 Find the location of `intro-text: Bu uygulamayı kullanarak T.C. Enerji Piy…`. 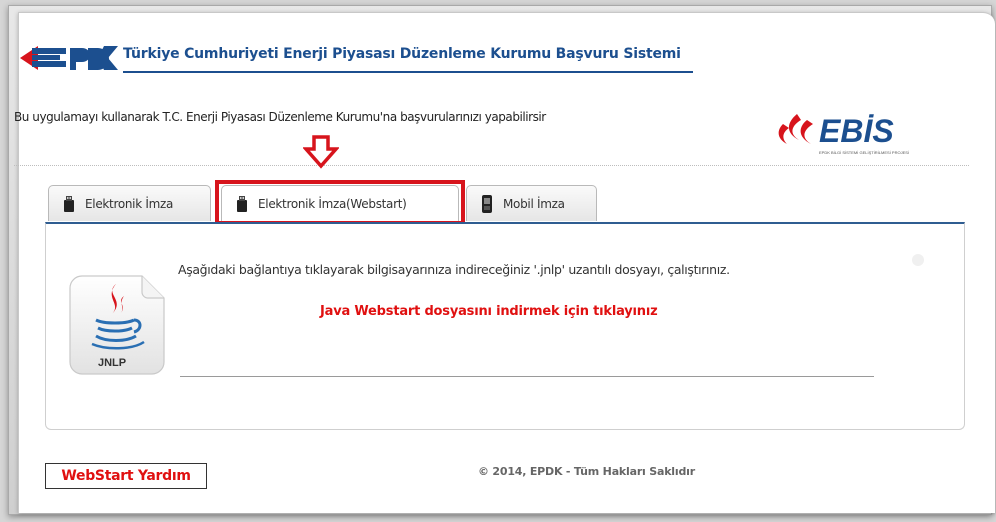

intro-text: Bu uygulamayı kullanarak T.C. Enerji Piy… is located at coordinates (280, 117).